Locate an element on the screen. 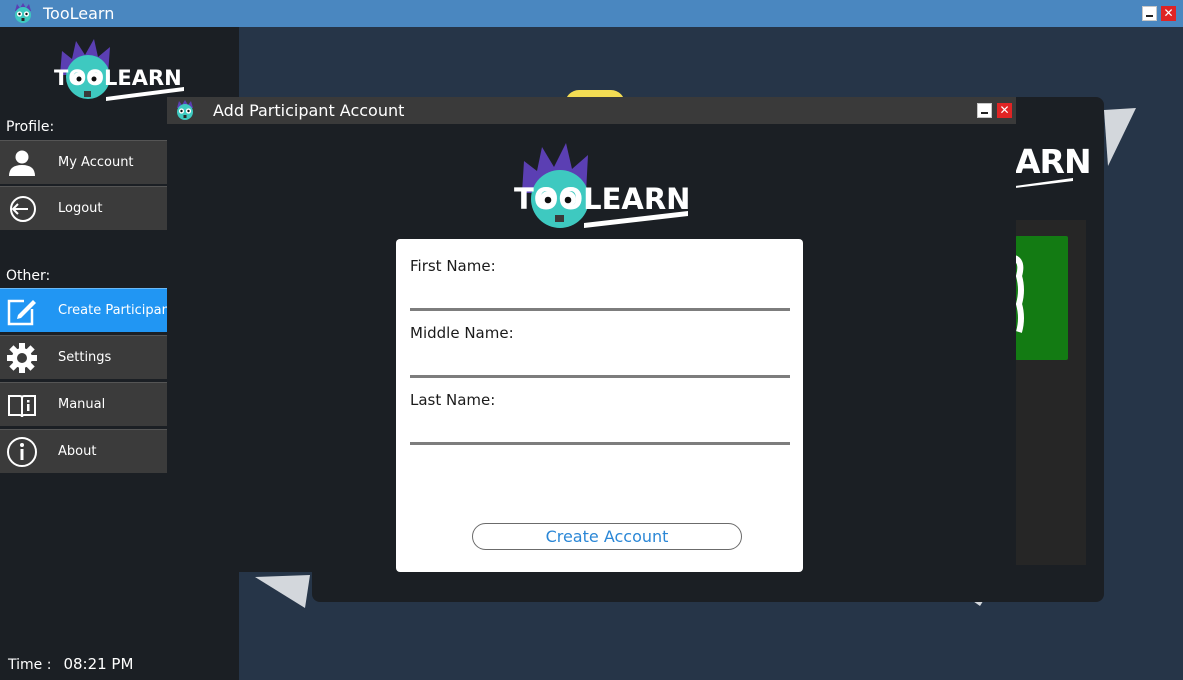  user-icon is located at coordinates (22, 163).